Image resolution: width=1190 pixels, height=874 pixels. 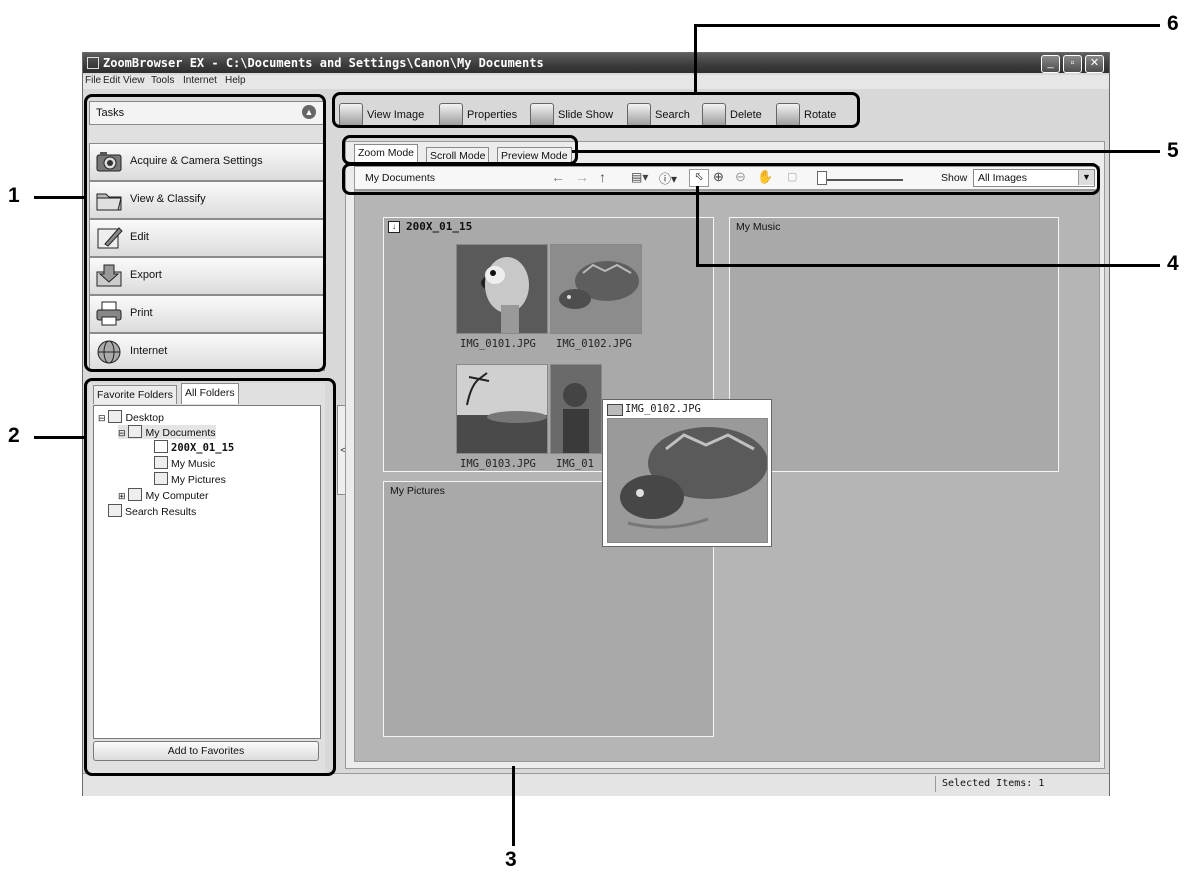 I want to click on selected-items-count: Selected Items: 1, so click(x=1023, y=784).